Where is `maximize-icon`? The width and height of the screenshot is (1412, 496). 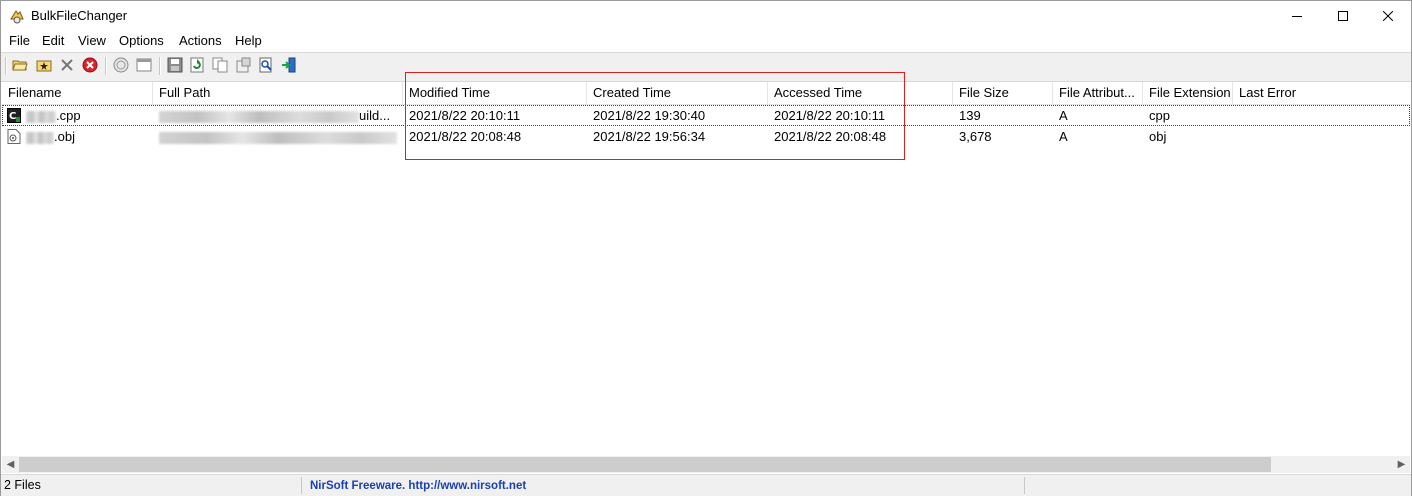
maximize-icon is located at coordinates (1343, 16).